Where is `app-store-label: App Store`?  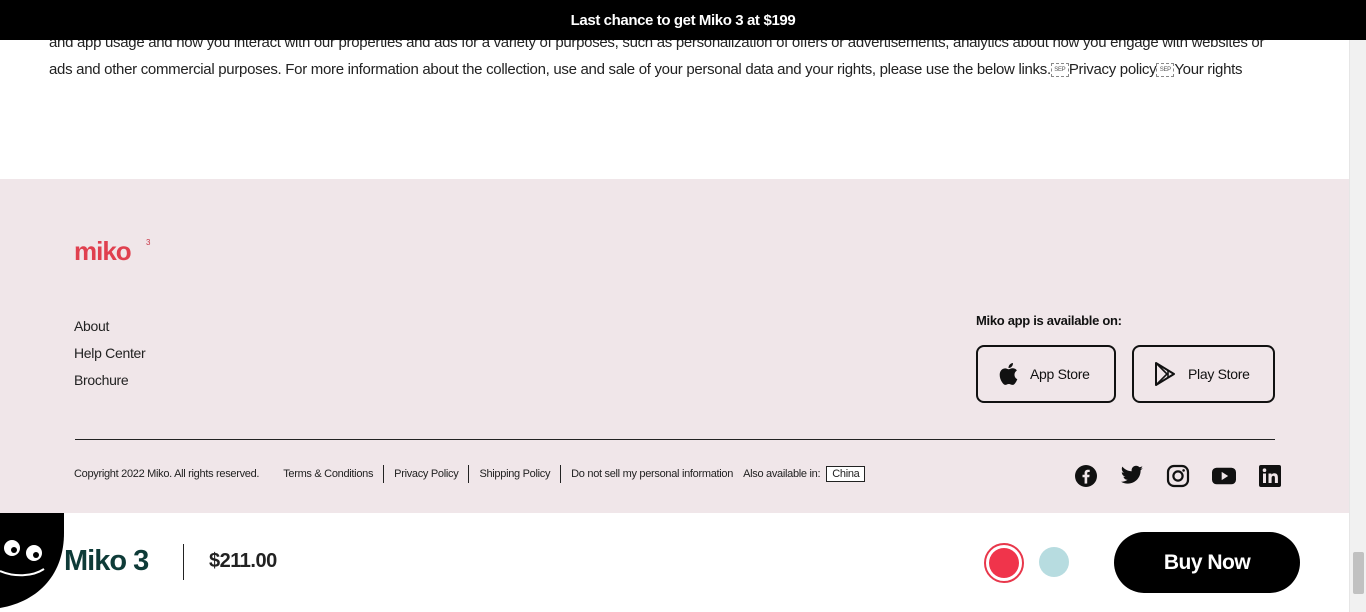
app-store-label: App Store is located at coordinates (1060, 374).